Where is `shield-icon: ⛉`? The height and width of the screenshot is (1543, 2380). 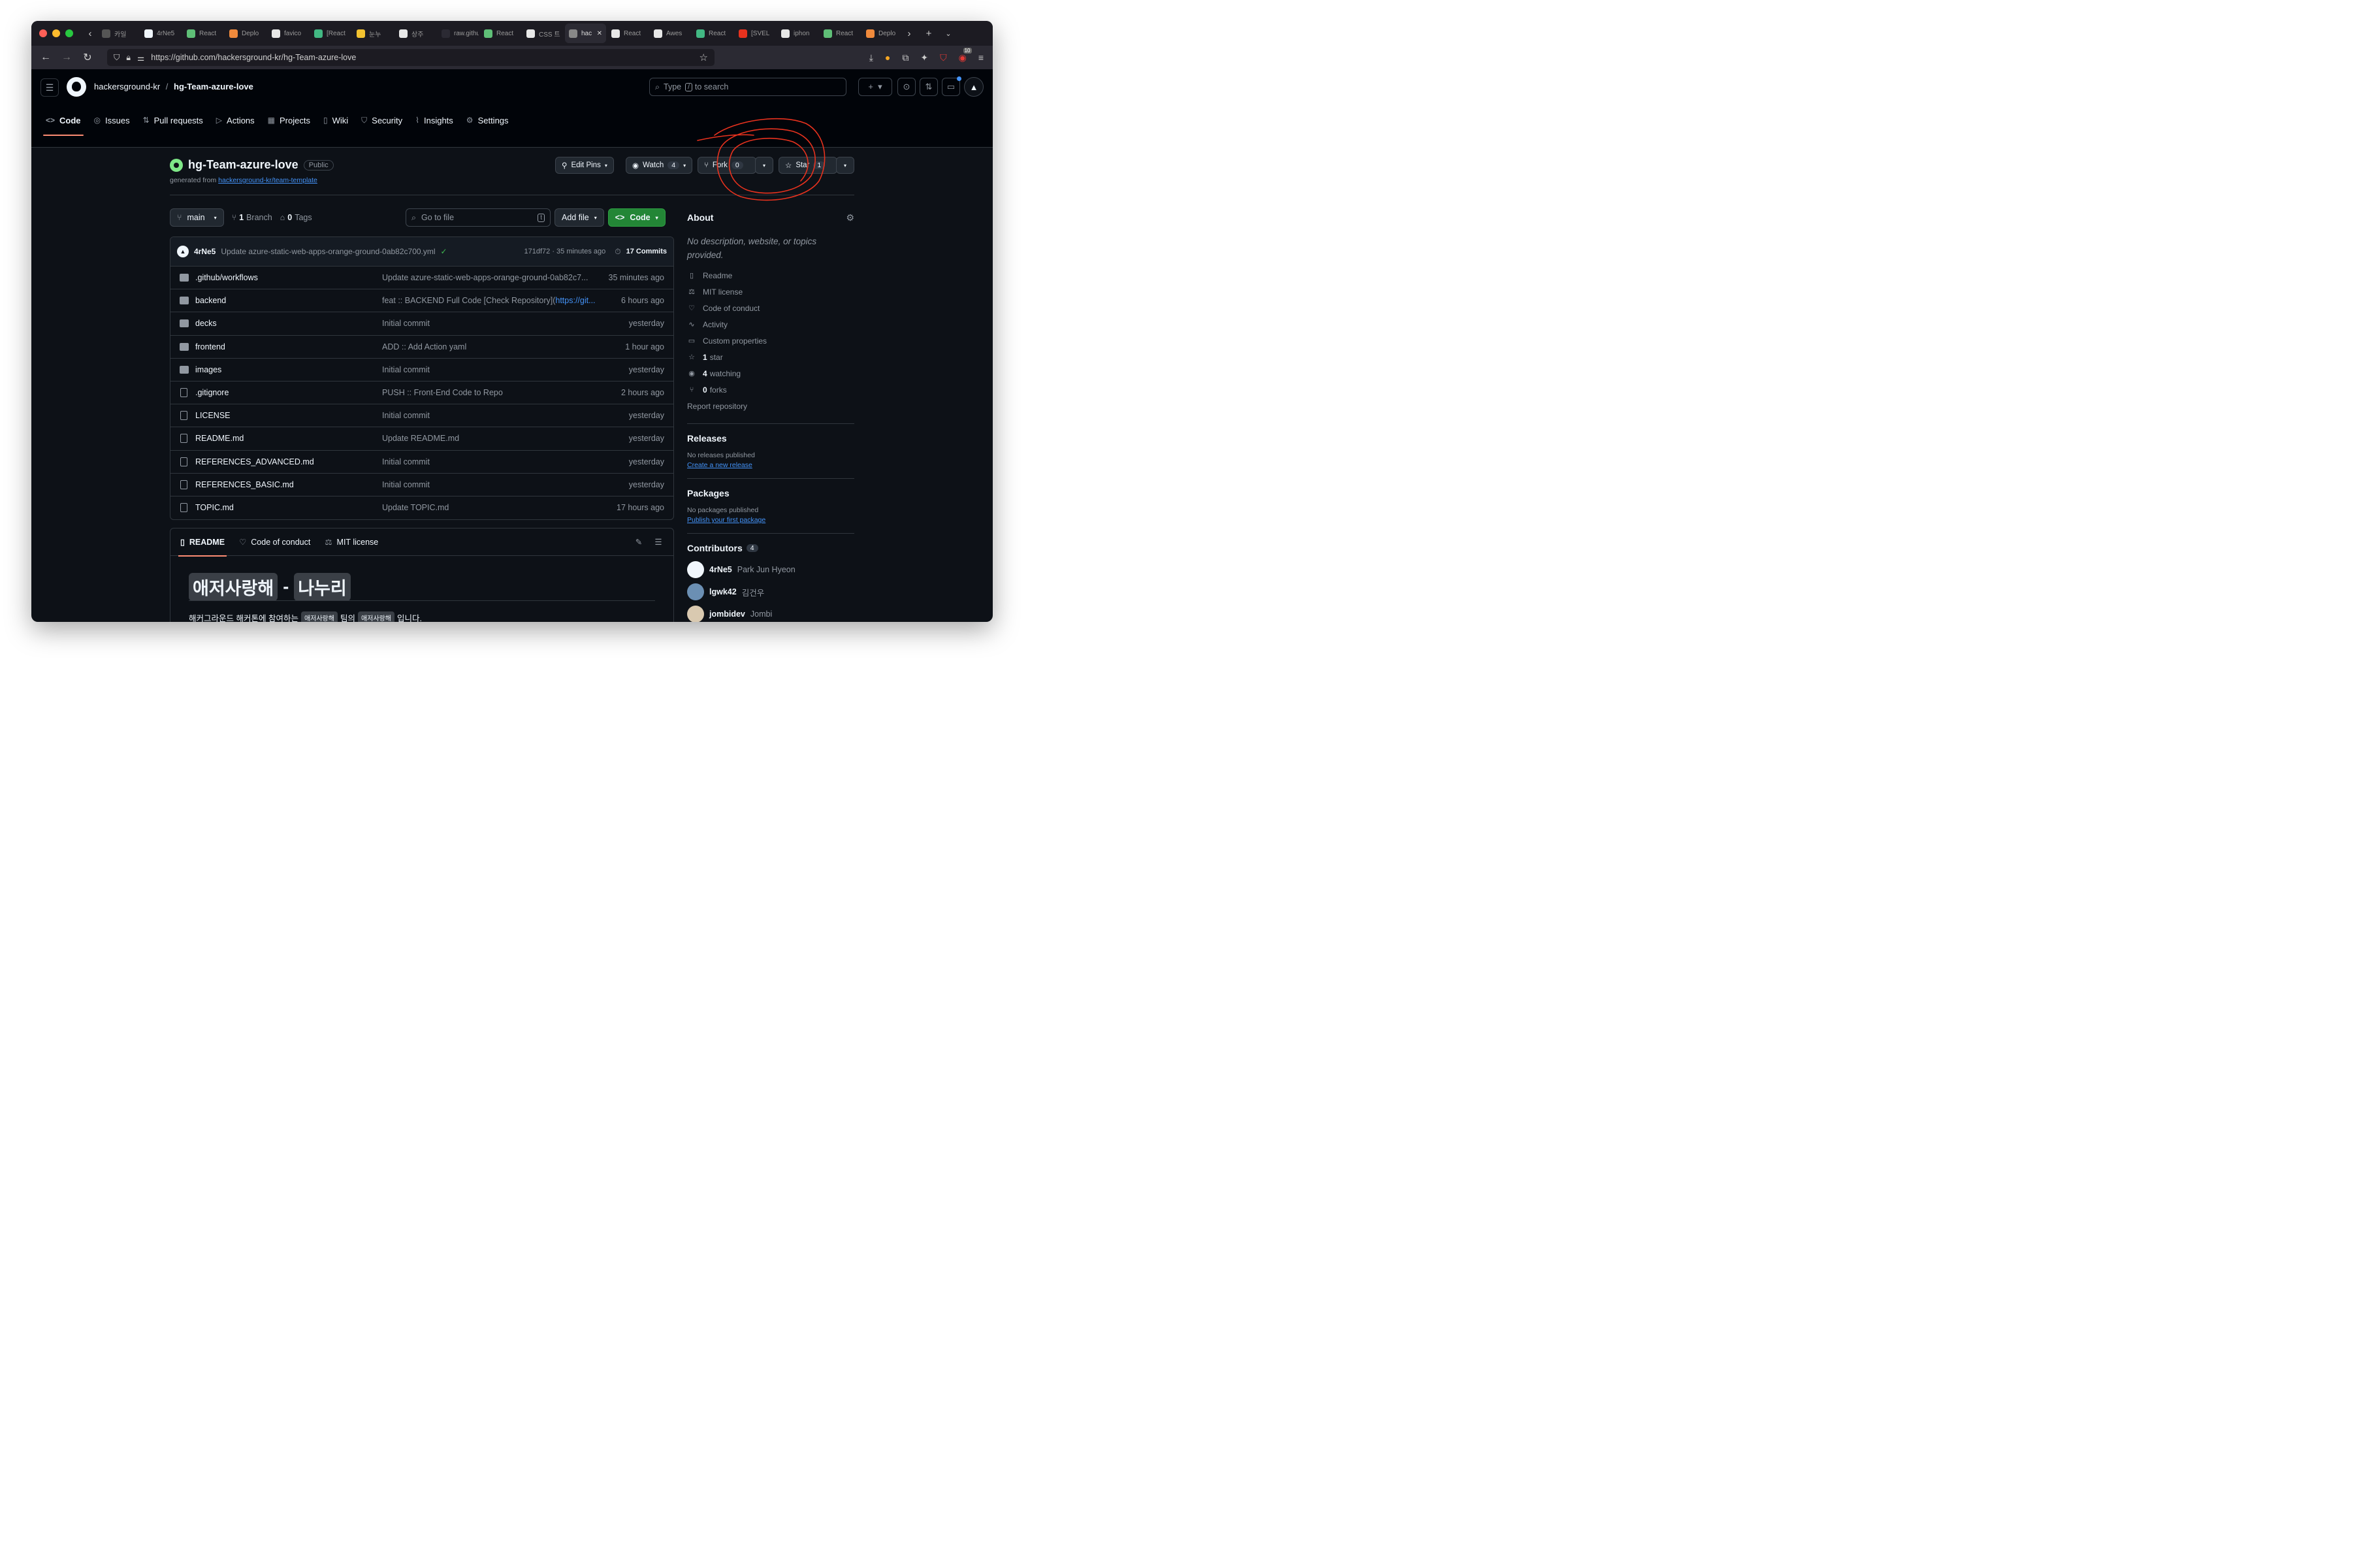
shield-icon: ⛉ is located at coordinates (117, 58).